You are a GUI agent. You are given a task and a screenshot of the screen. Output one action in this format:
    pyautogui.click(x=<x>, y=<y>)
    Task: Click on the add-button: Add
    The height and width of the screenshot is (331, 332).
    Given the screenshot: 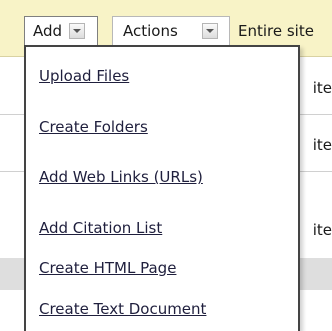 What is the action you would take?
    pyautogui.click(x=61, y=31)
    